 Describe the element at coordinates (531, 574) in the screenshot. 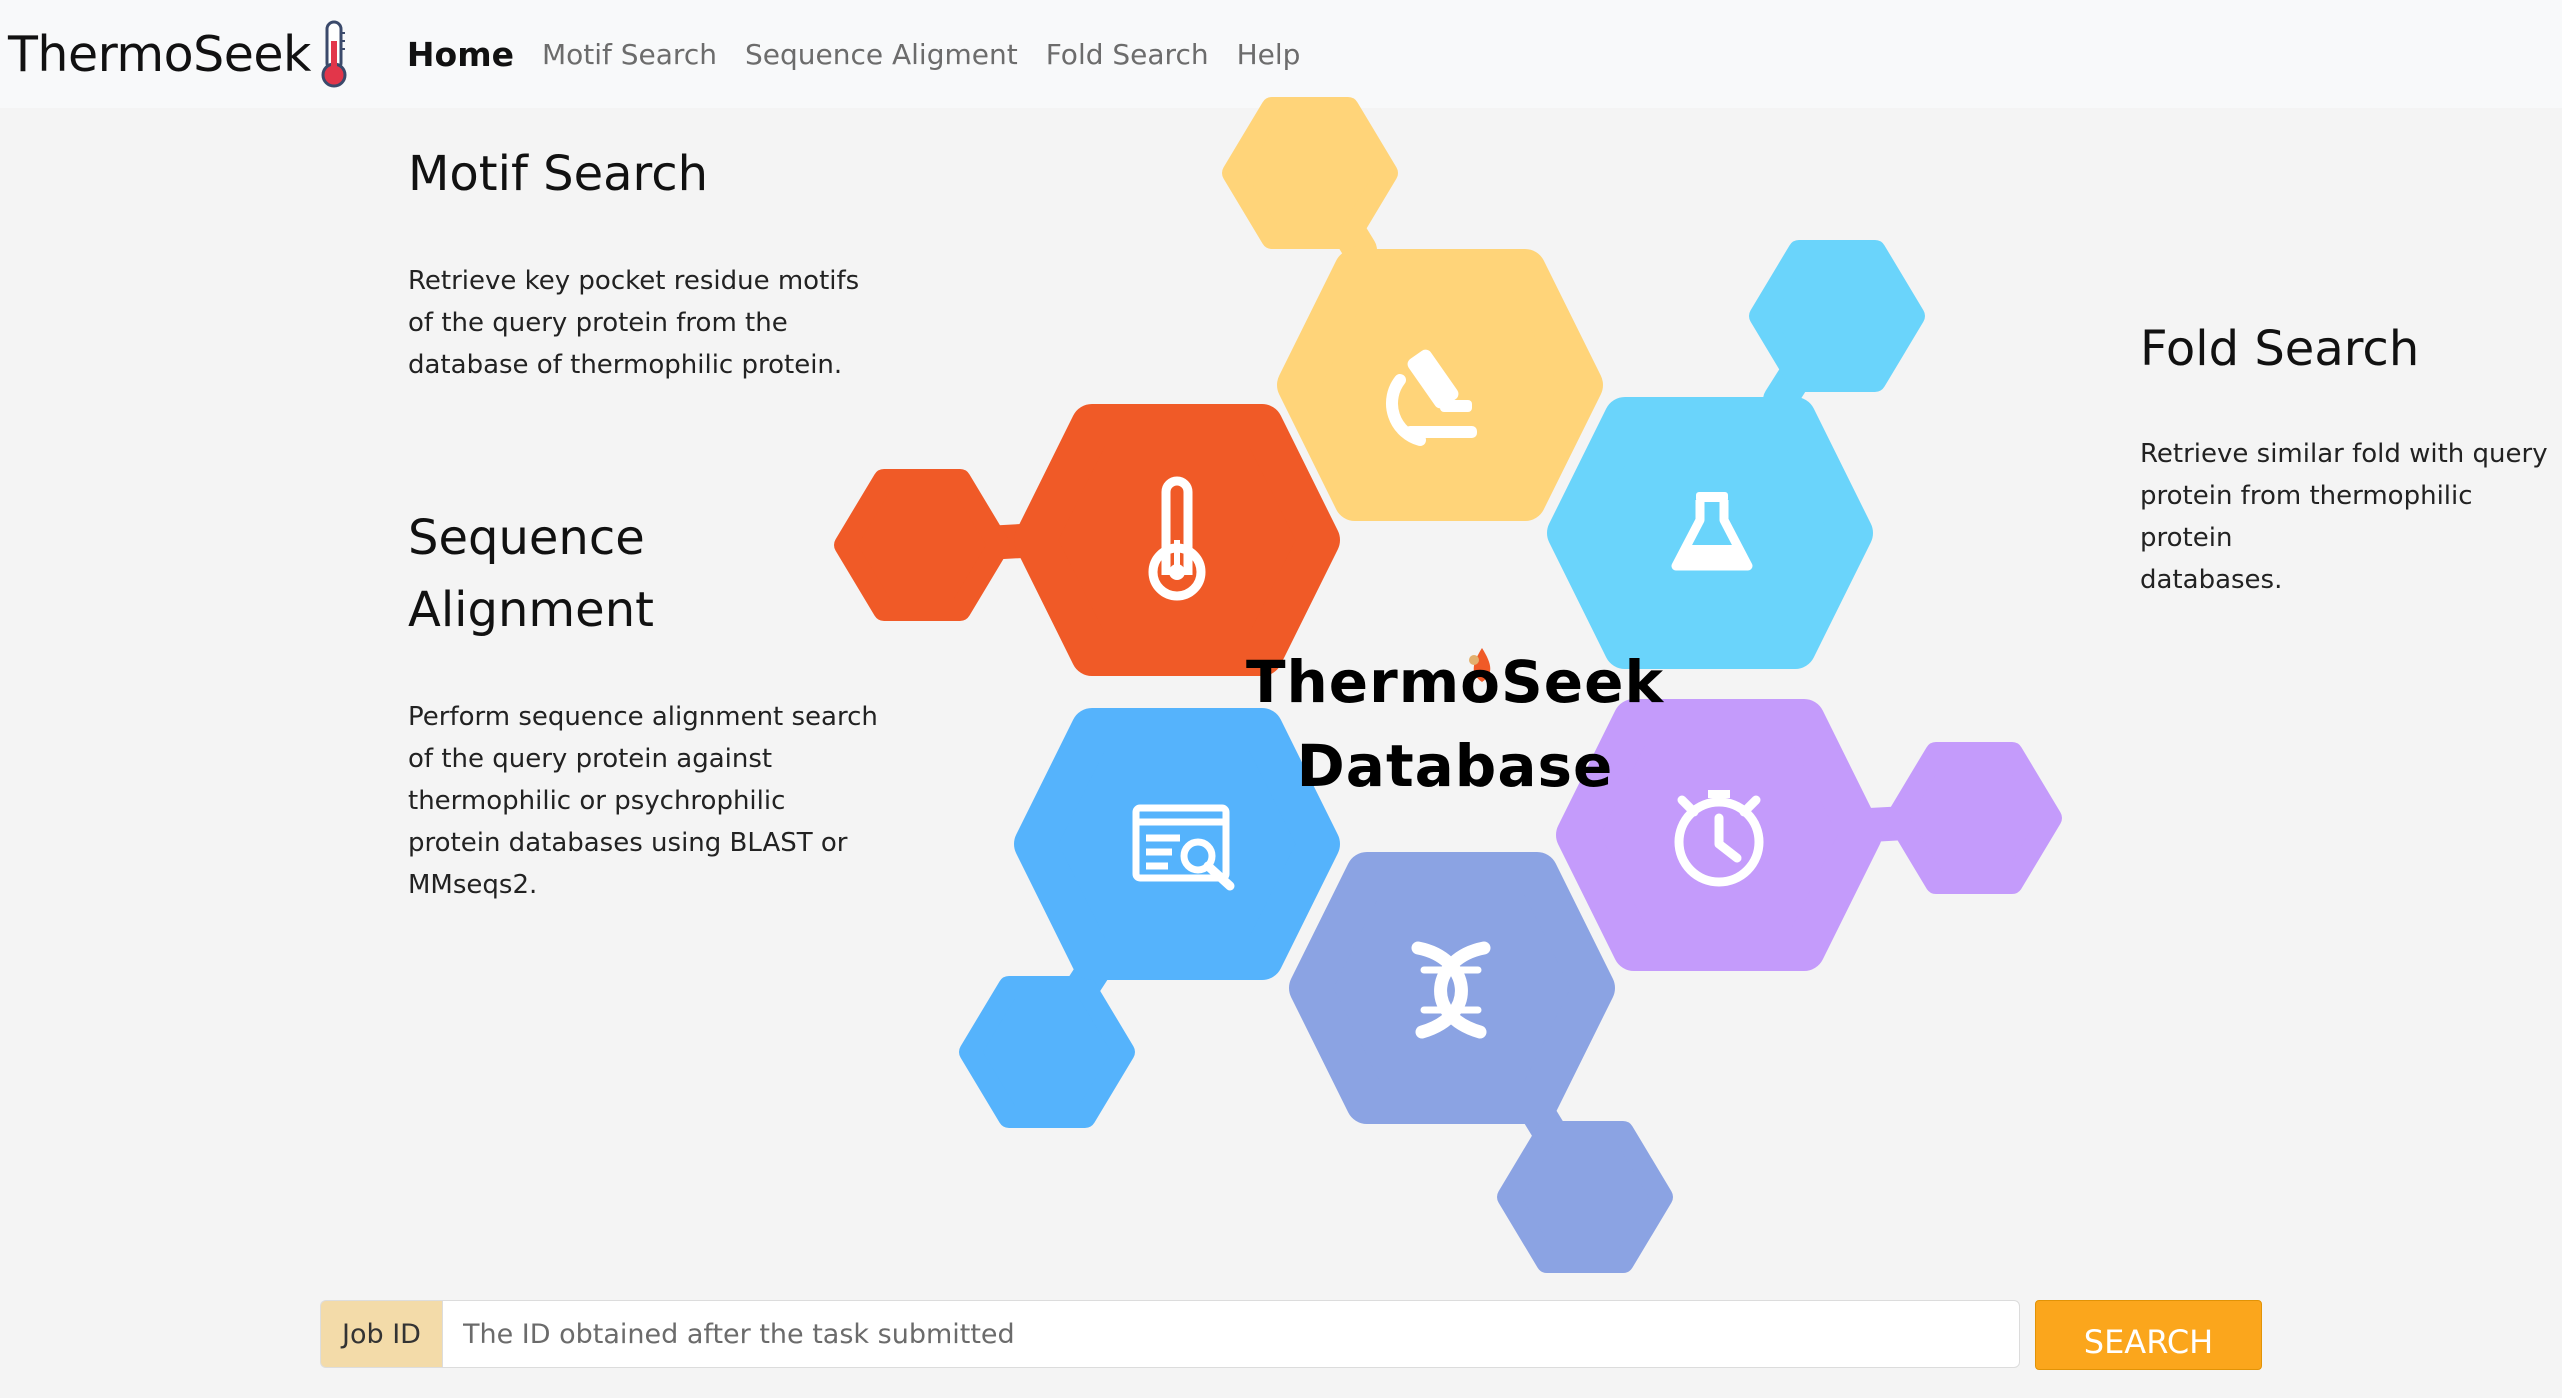

I see `sequence-alignment-title: Sequence Alignment` at that location.